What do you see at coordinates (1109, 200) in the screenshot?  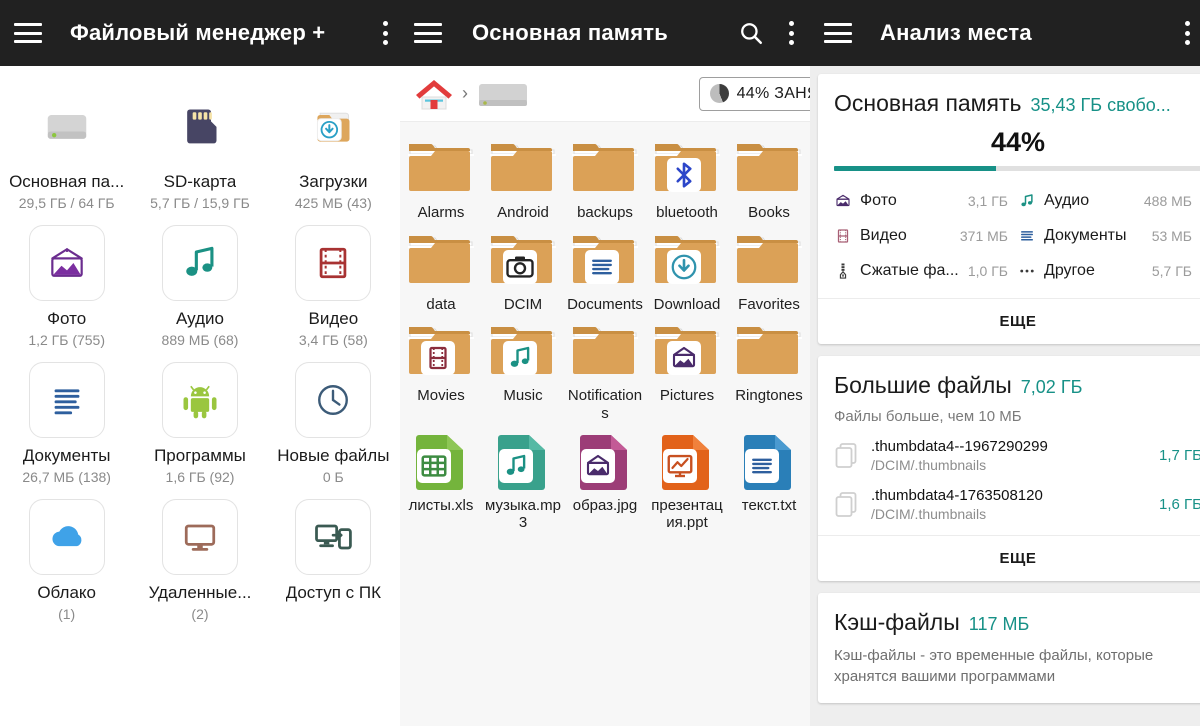 I see `storage-stat-row: Аудио 488 МБ` at bounding box center [1109, 200].